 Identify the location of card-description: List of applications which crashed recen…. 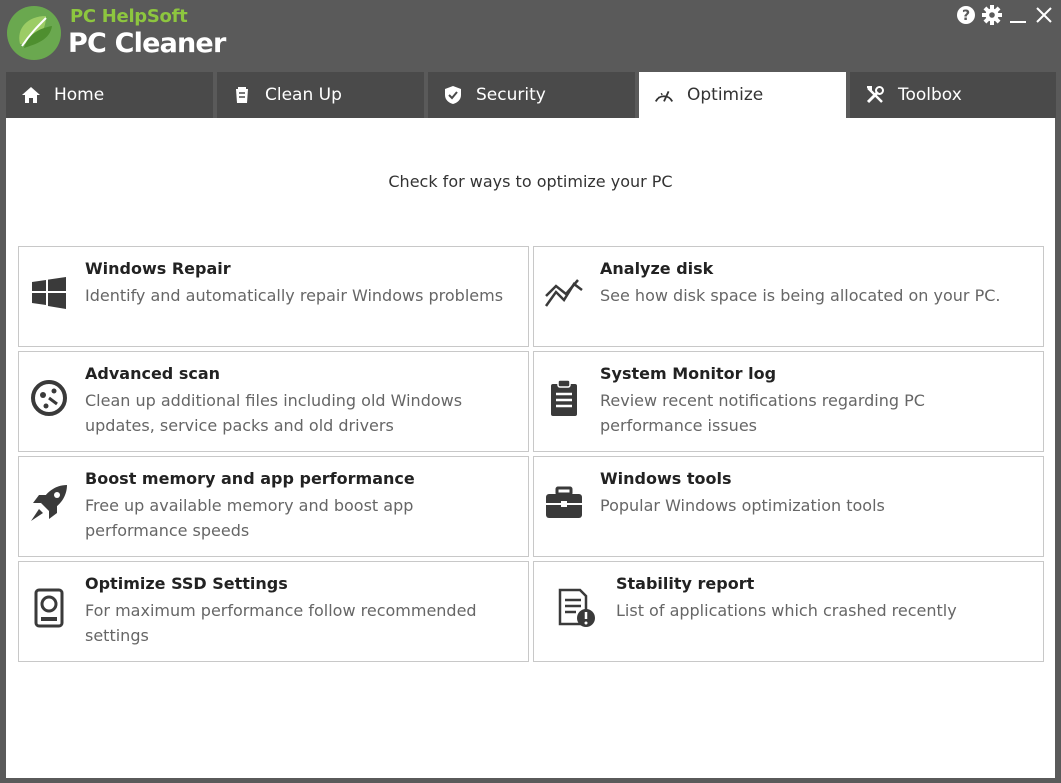
(786, 610).